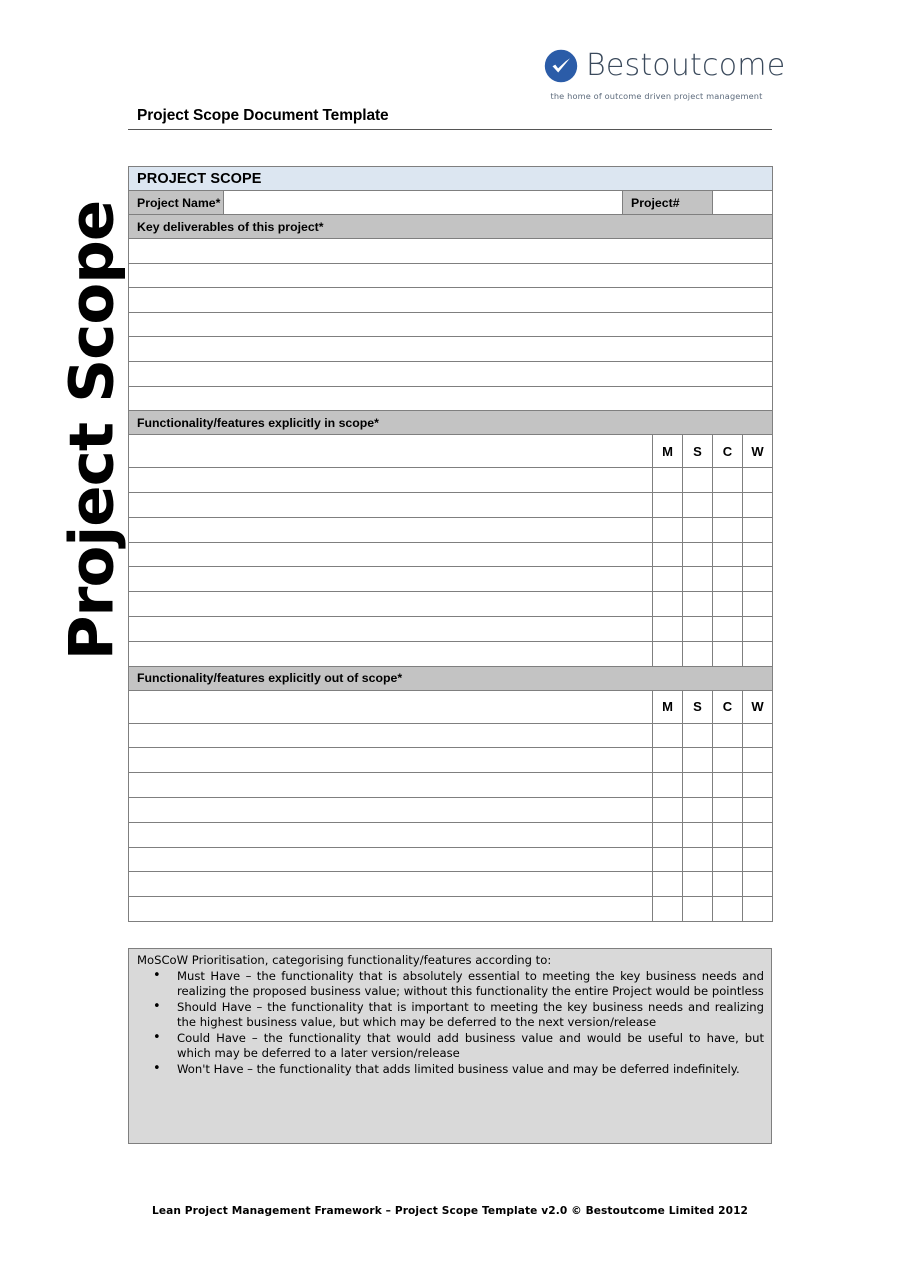 This screenshot has width=900, height=1273. Describe the element at coordinates (742, 202) in the screenshot. I see `project-number-input` at that location.